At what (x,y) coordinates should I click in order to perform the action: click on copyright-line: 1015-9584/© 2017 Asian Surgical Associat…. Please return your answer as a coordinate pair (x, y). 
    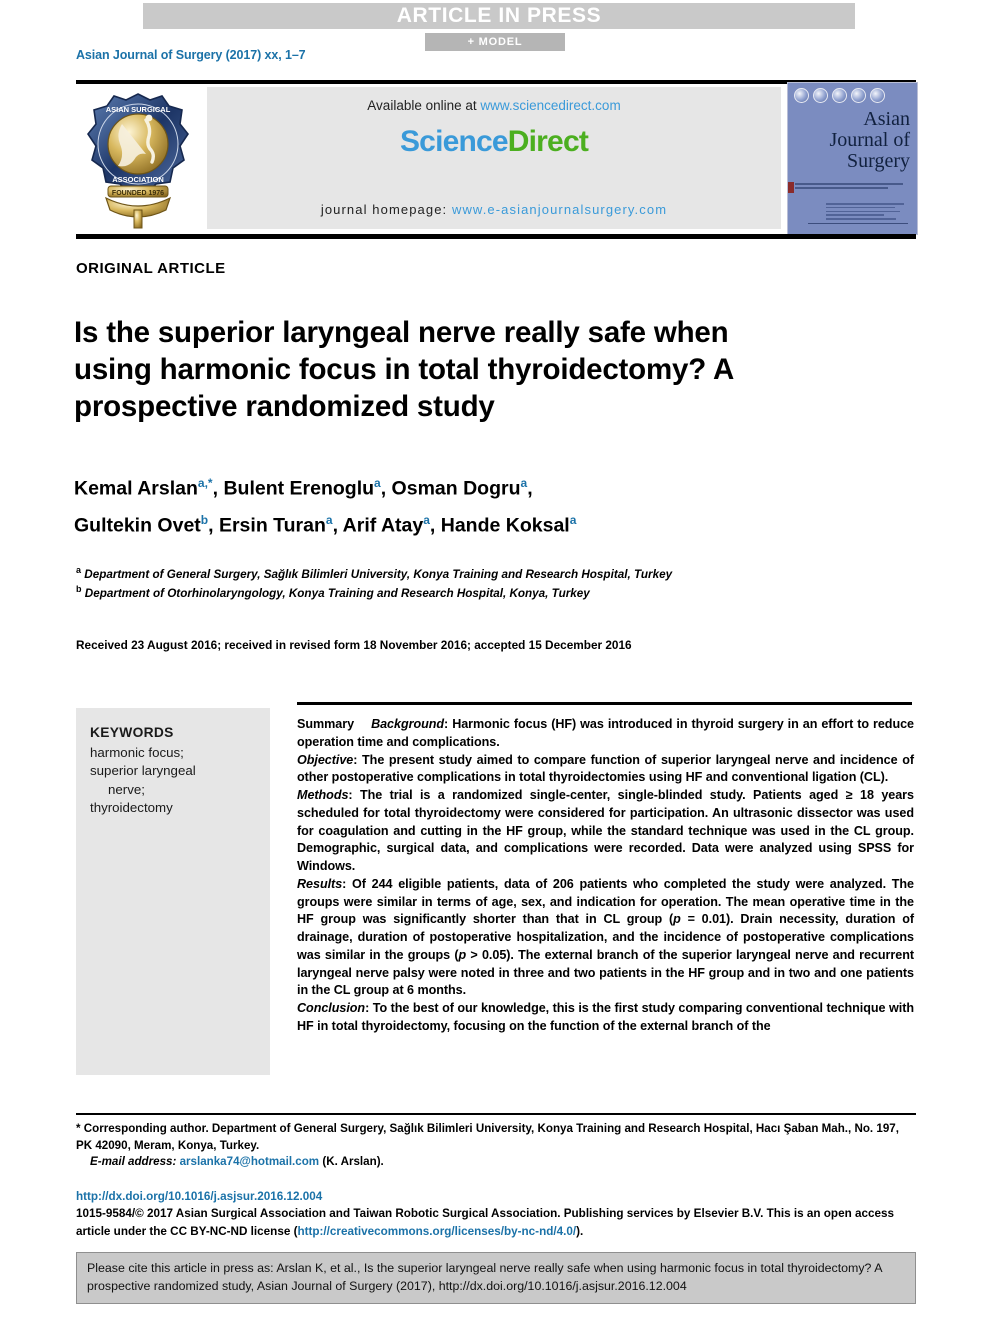
    Looking at the image, I should click on (497, 1222).